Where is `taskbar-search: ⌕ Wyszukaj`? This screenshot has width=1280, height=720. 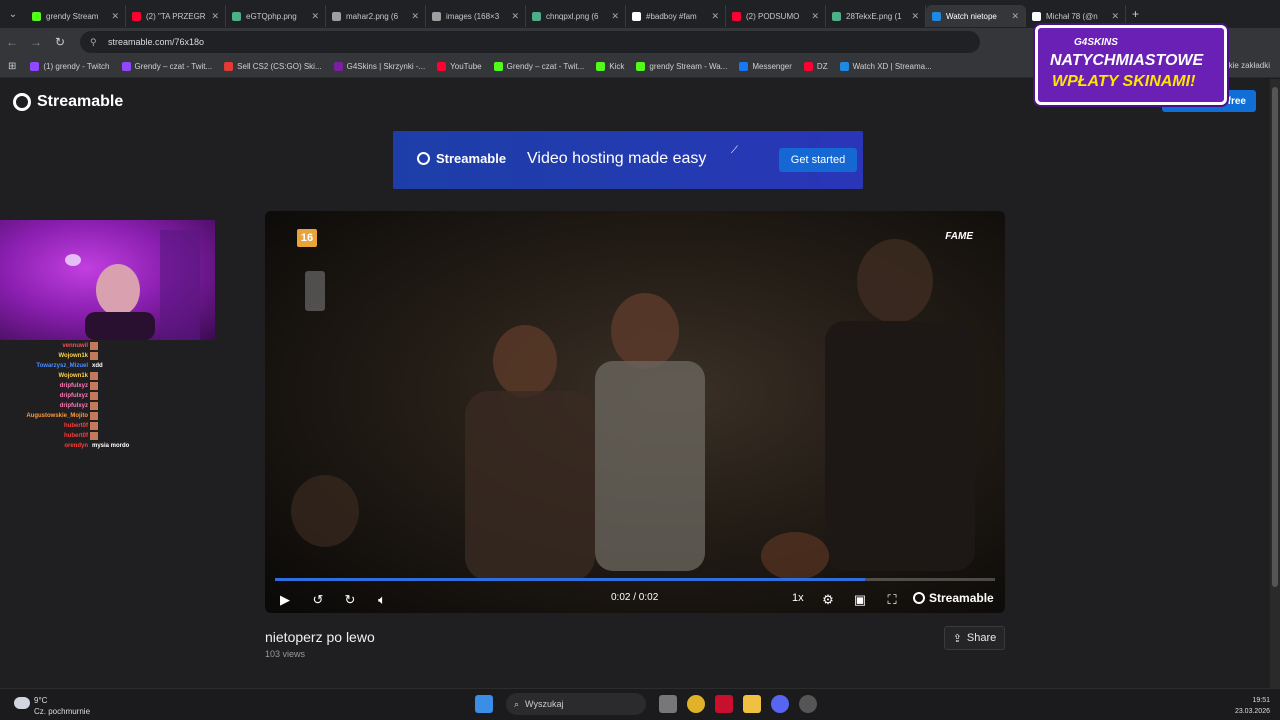 taskbar-search: ⌕ Wyszukaj is located at coordinates (576, 704).